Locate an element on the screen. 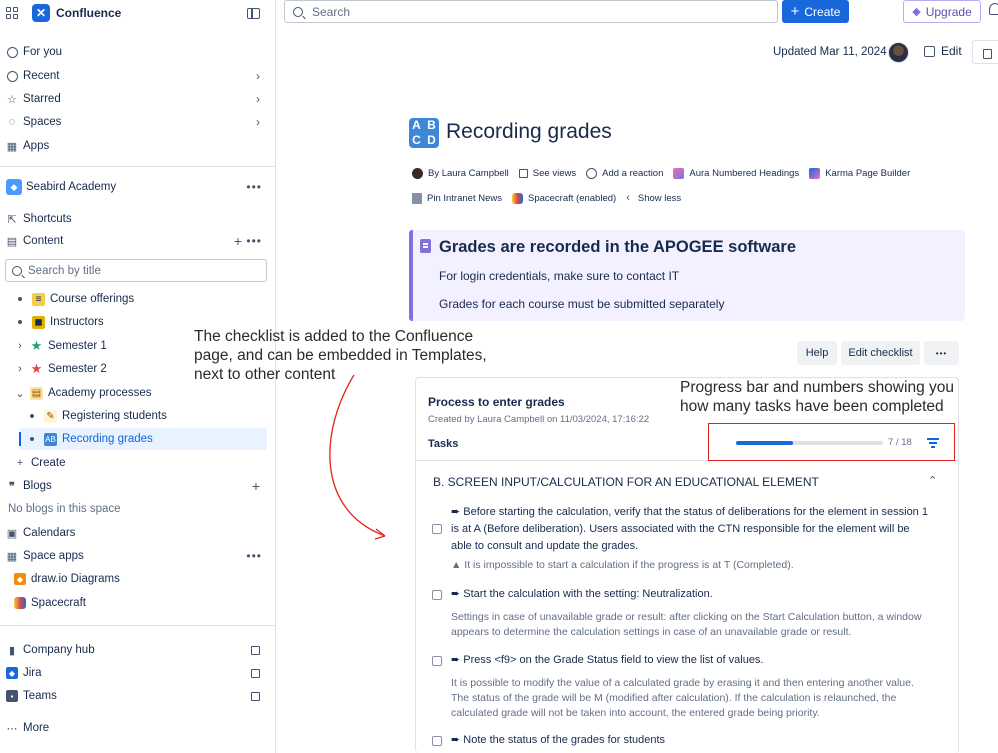 The width and height of the screenshot is (998, 753). edit-checklist-button: Edit checklist is located at coordinates (880, 353).